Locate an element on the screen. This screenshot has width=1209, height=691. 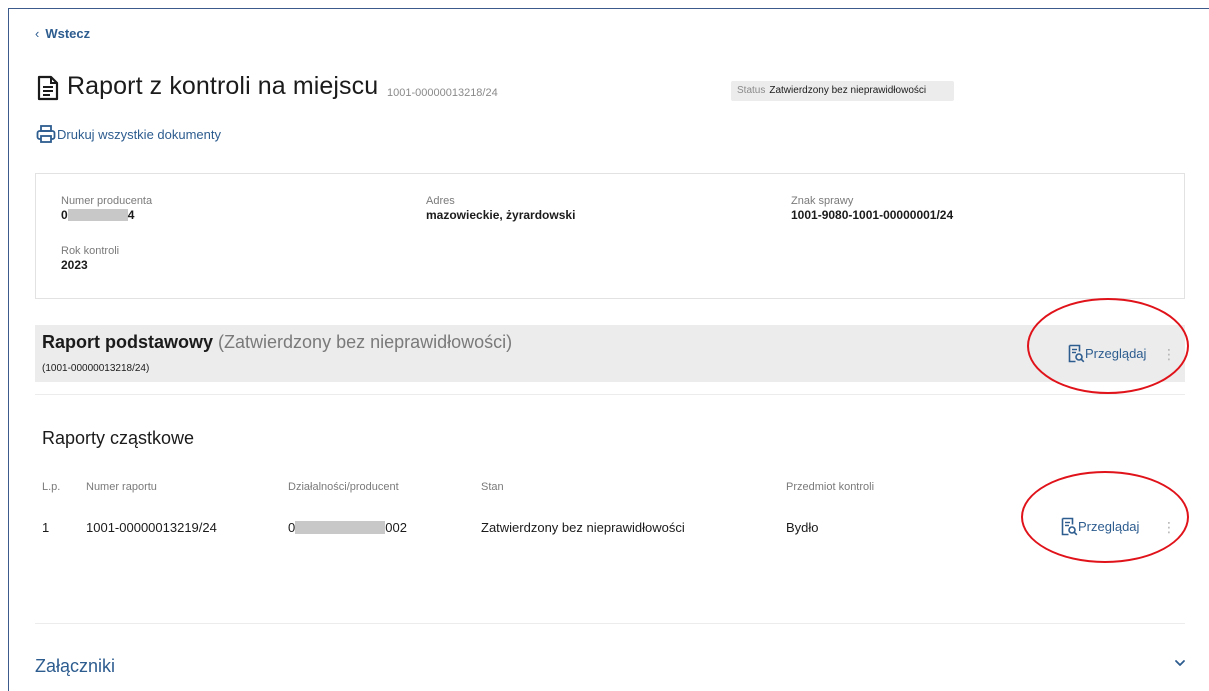
document-icon is located at coordinates (48, 88).